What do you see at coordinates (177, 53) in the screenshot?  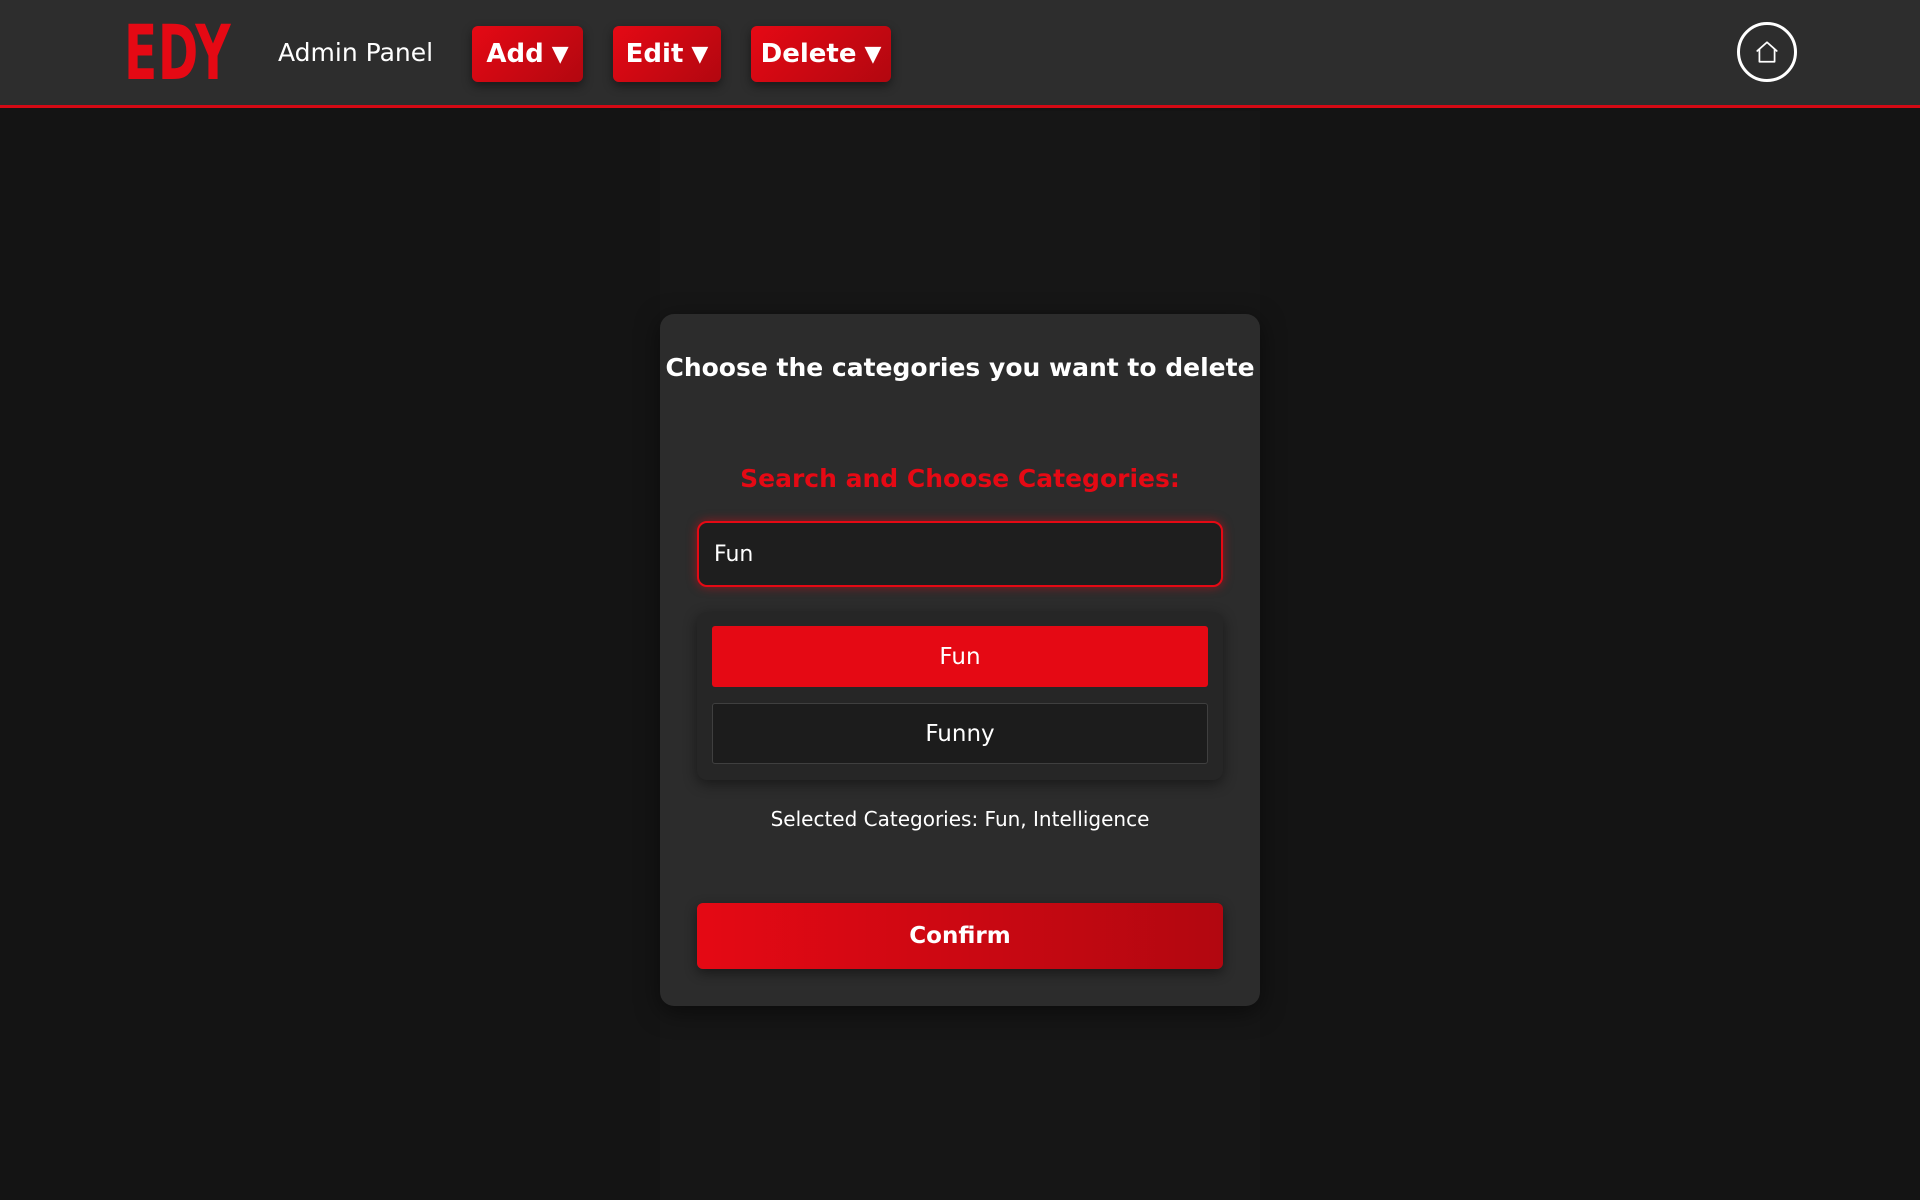 I see `edy-logo: EDY` at bounding box center [177, 53].